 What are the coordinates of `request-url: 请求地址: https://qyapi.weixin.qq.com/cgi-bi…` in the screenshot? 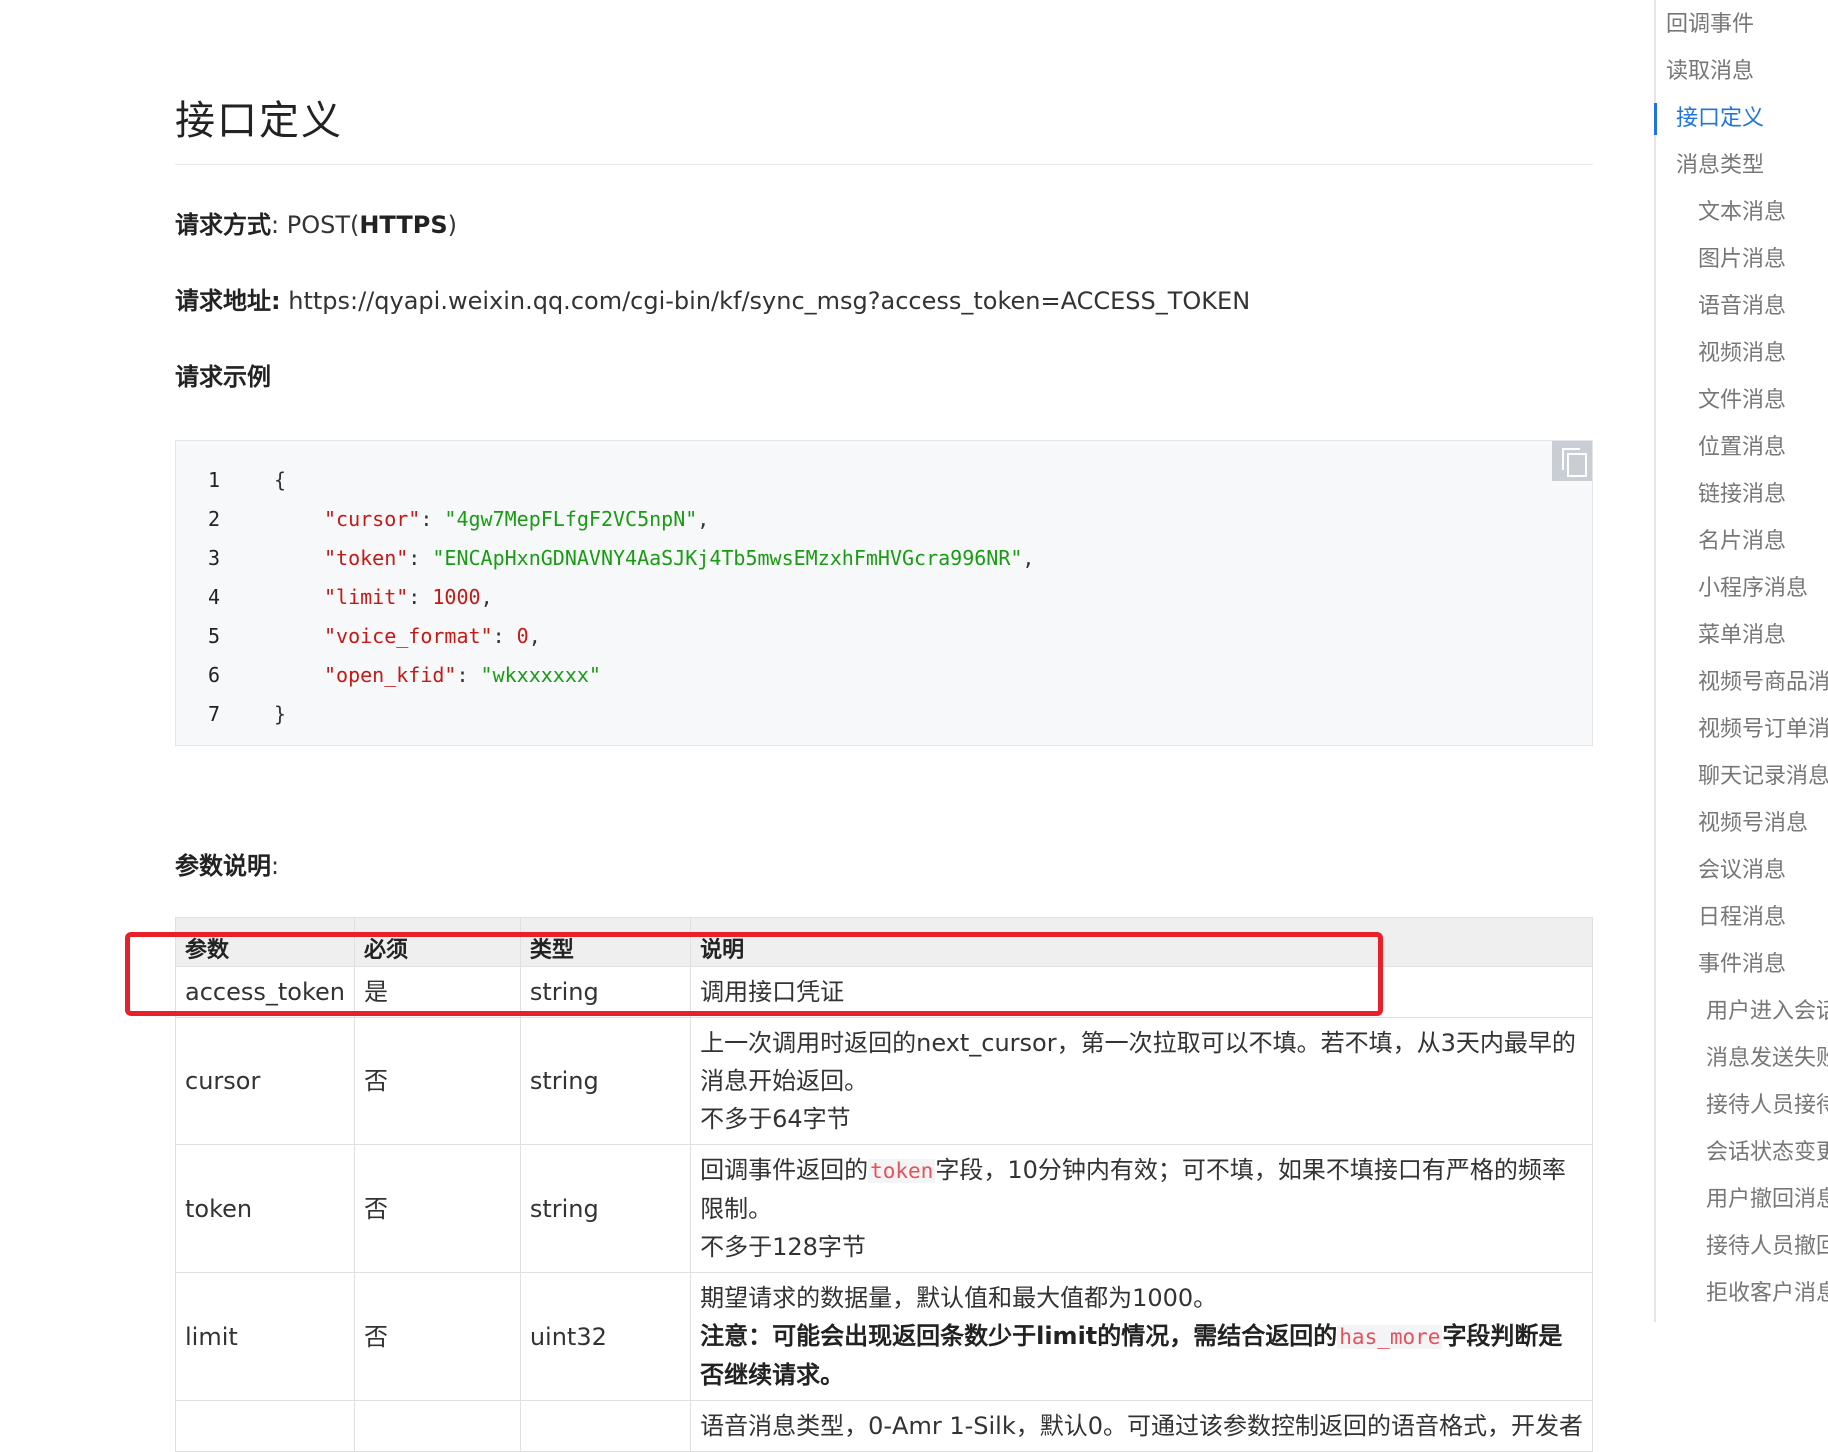 It's located at (713, 301).